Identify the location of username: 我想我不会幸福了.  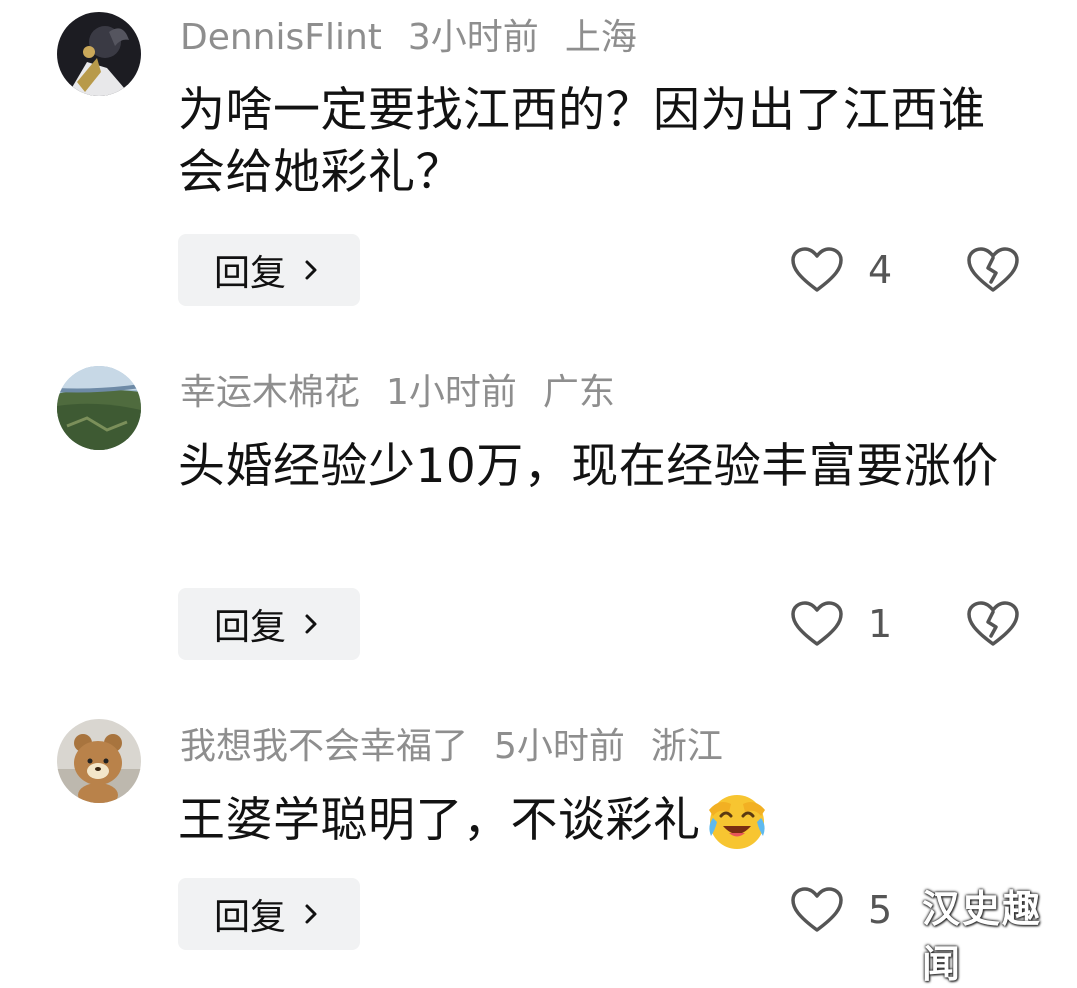
(324, 746).